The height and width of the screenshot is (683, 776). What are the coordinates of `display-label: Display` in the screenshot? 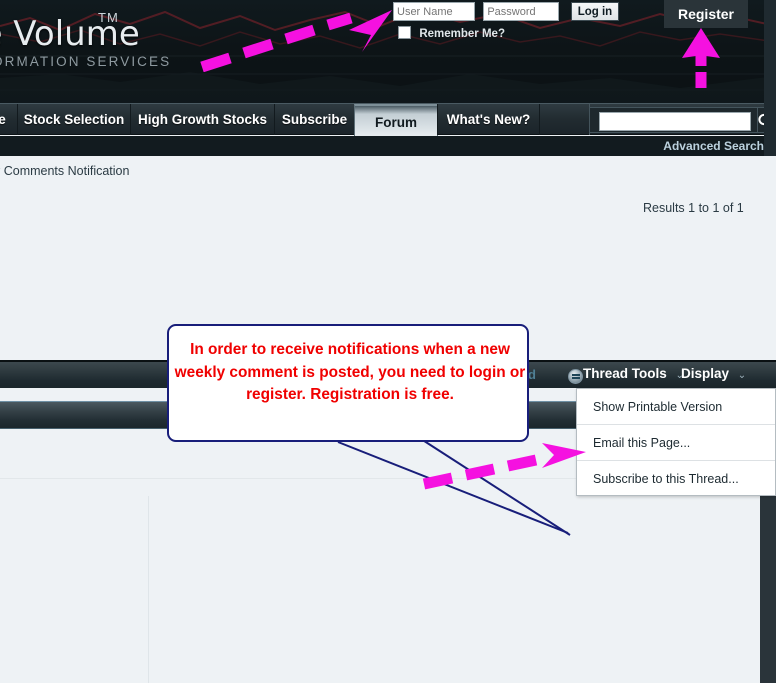 It's located at (705, 373).